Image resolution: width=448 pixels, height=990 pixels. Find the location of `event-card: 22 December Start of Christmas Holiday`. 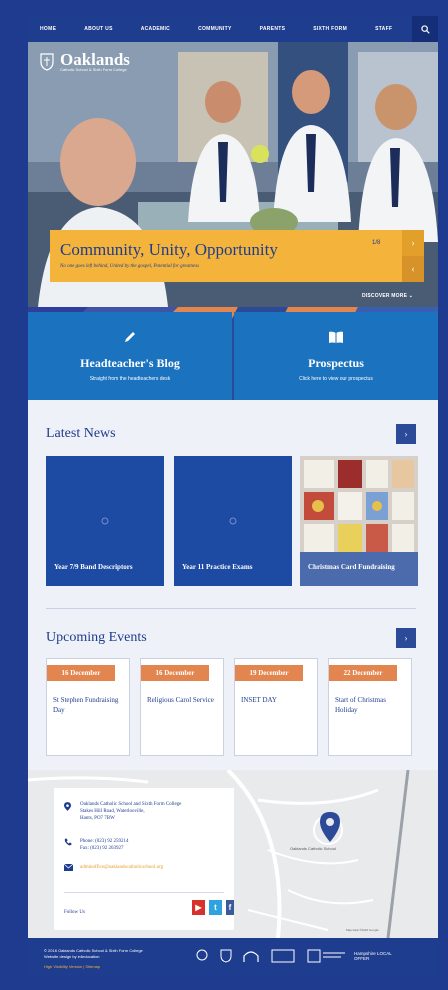

event-card: 22 December Start of Christmas Holiday is located at coordinates (370, 707).